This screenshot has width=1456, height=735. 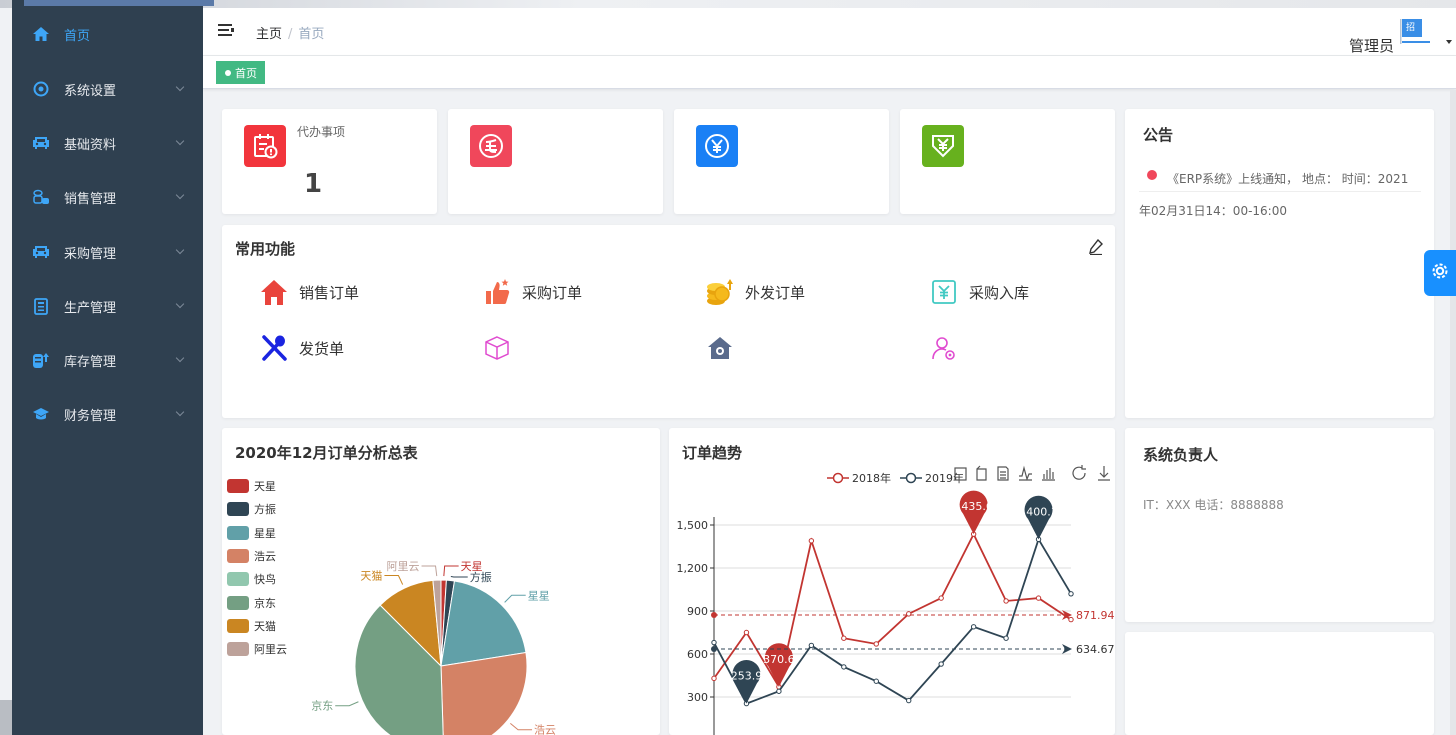 What do you see at coordinates (725, 348) in the screenshot?
I see `function-warehouse` at bounding box center [725, 348].